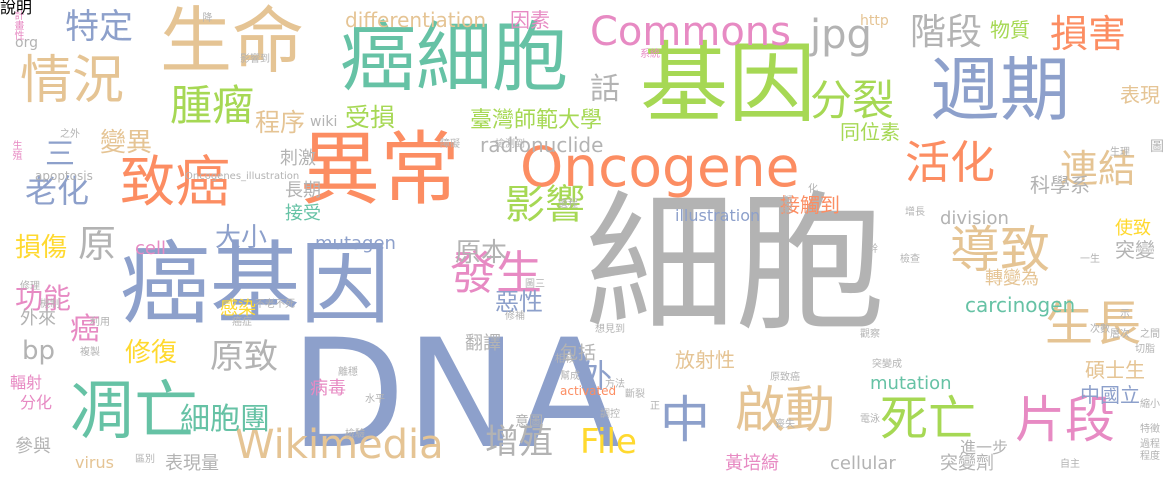 The width and height of the screenshot is (1175, 482). What do you see at coordinates (1157, 147) in the screenshot?
I see `word: 圖` at bounding box center [1157, 147].